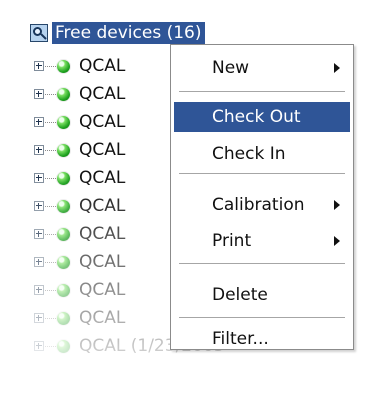 Image resolution: width=365 pixels, height=394 pixels. Describe the element at coordinates (240, 295) in the screenshot. I see `menu-item-label: Delete` at that location.